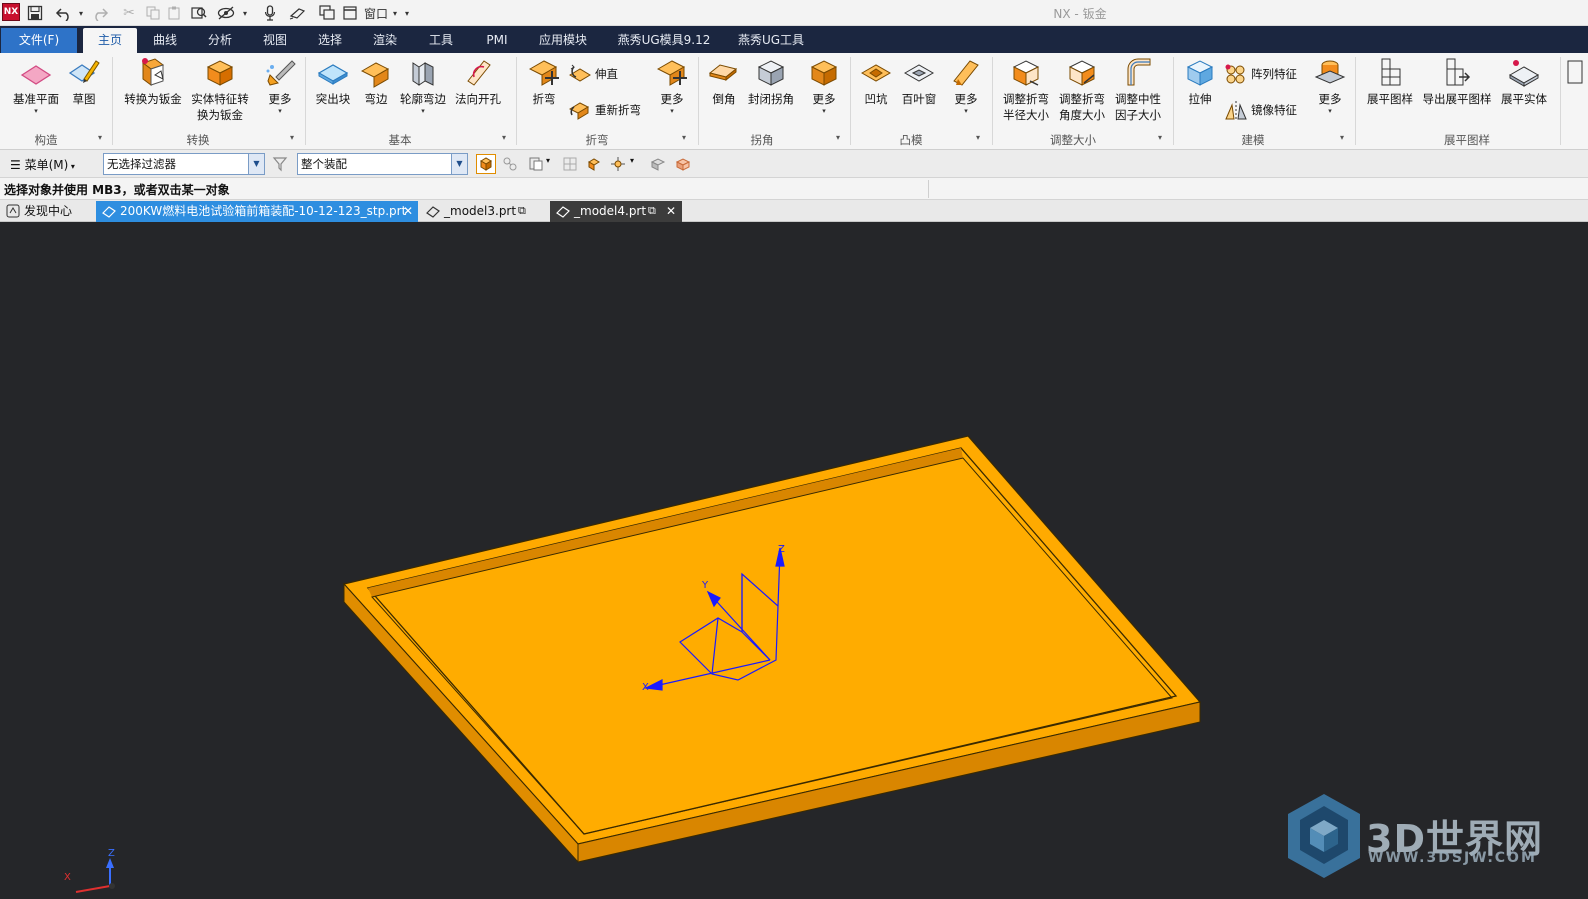 This screenshot has height=899, width=1588. I want to click on snap-point-icon, so click(618, 164).